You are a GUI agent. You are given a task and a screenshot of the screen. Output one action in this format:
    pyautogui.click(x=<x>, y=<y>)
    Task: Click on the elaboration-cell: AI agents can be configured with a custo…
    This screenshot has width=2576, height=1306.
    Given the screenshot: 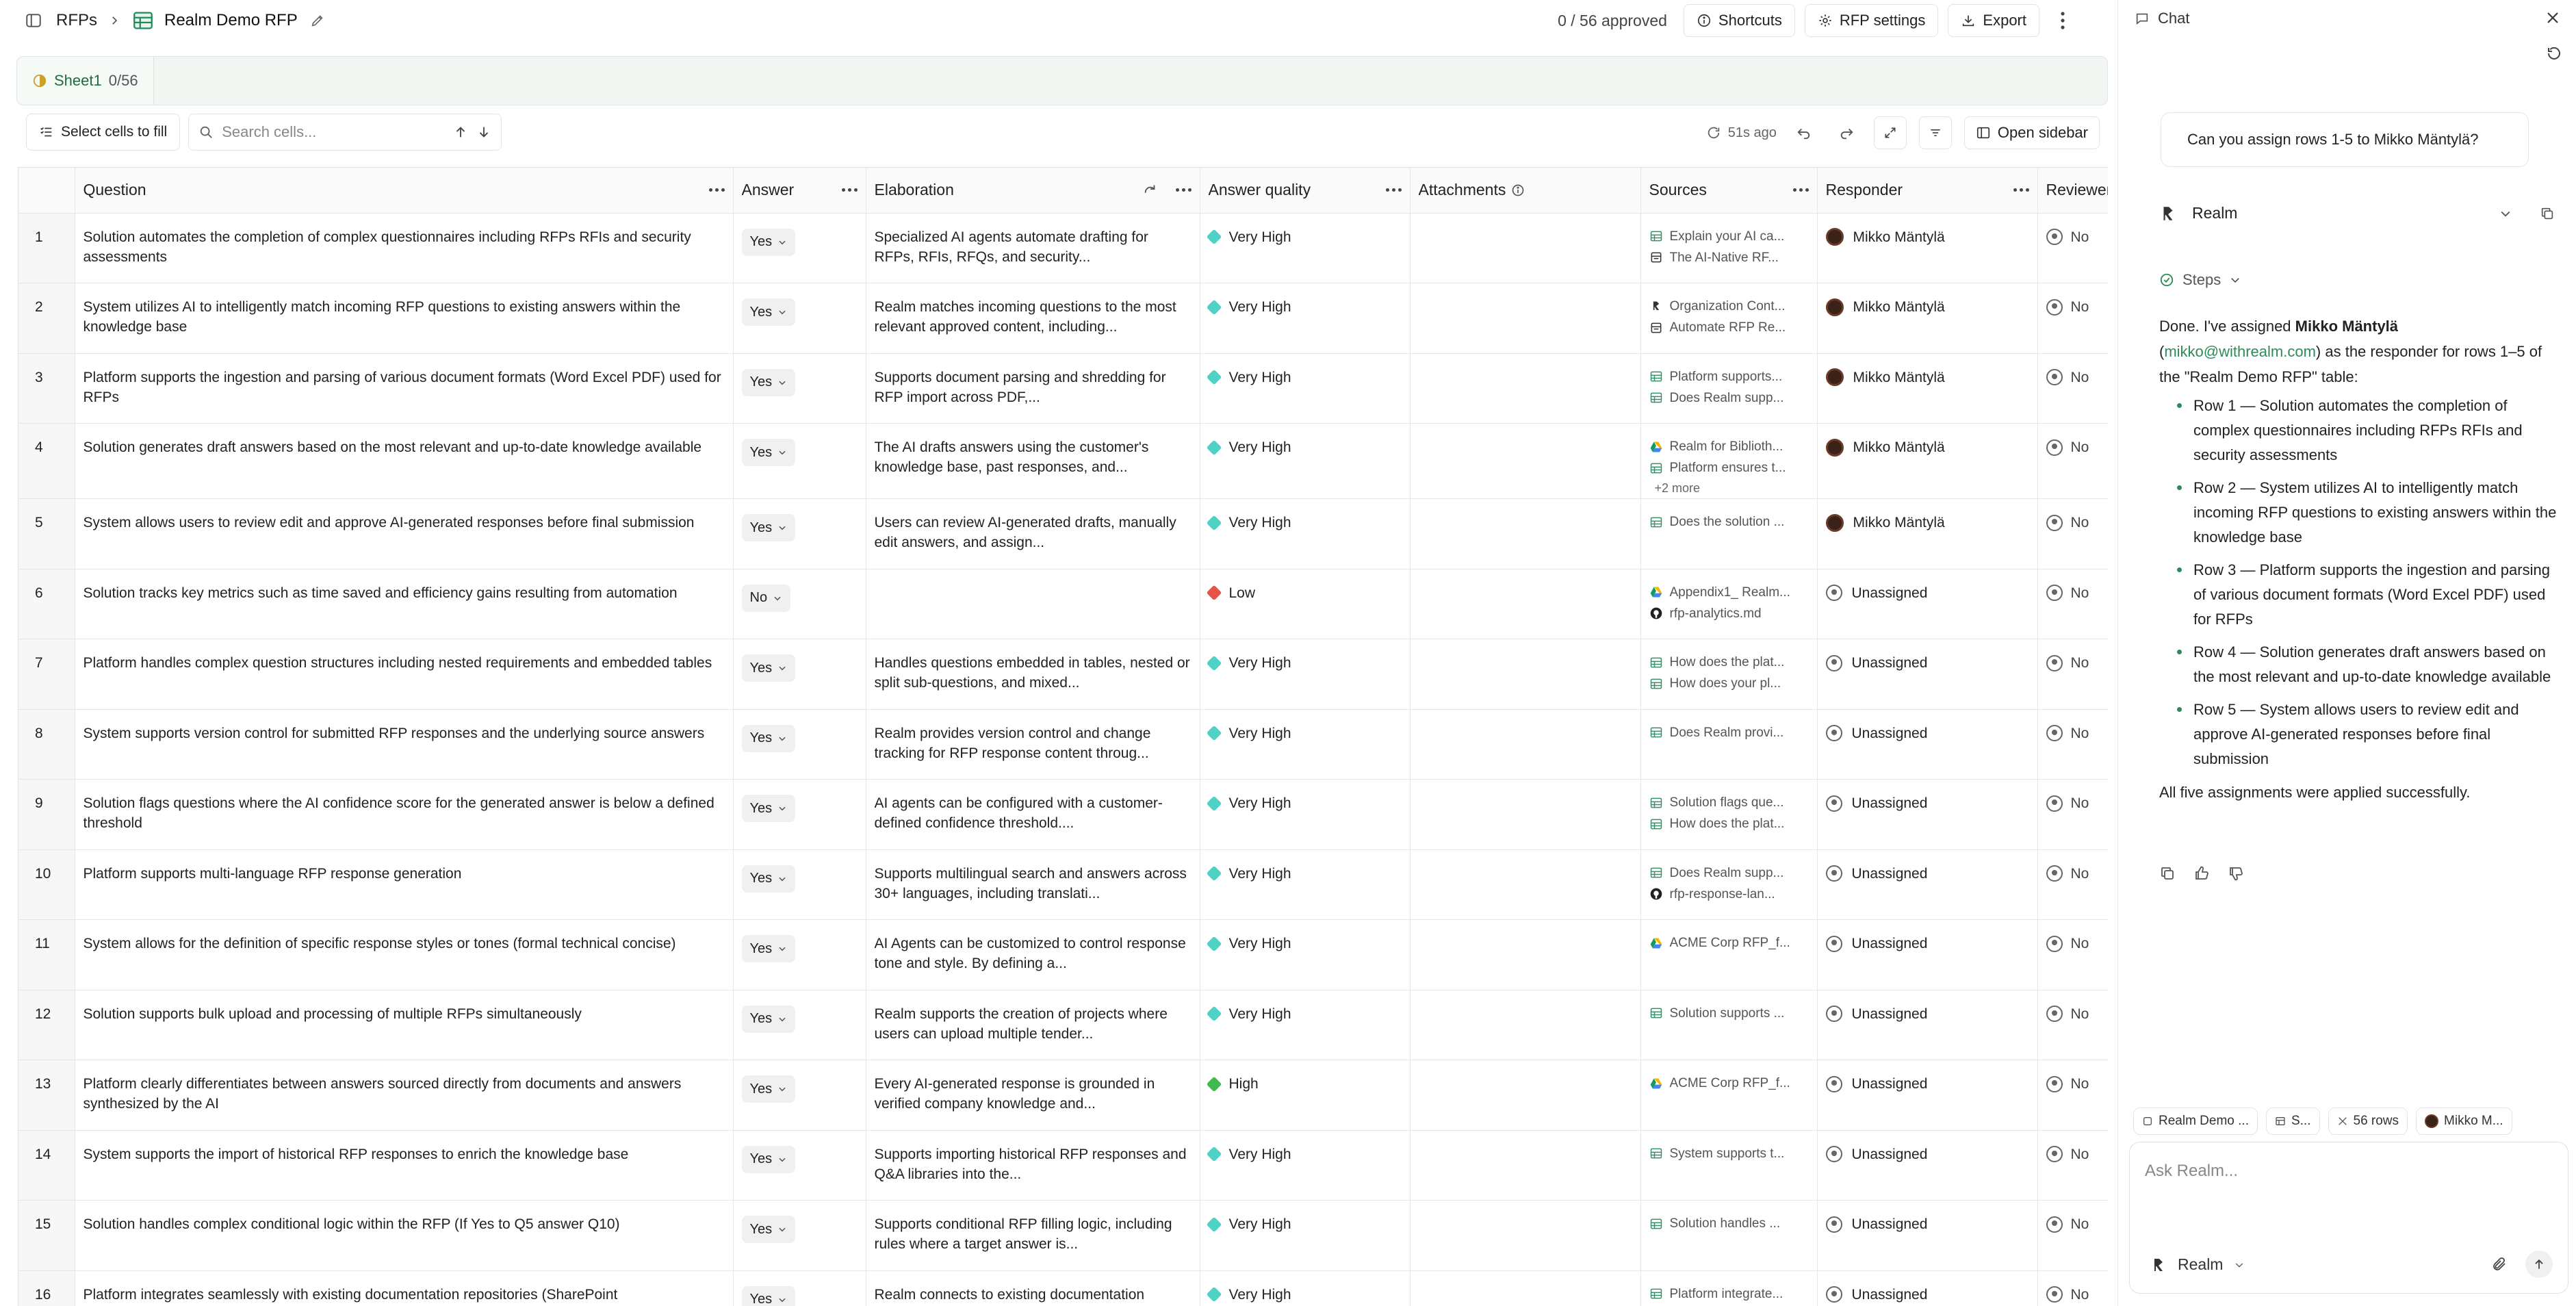 What is the action you would take?
    pyautogui.click(x=1033, y=814)
    